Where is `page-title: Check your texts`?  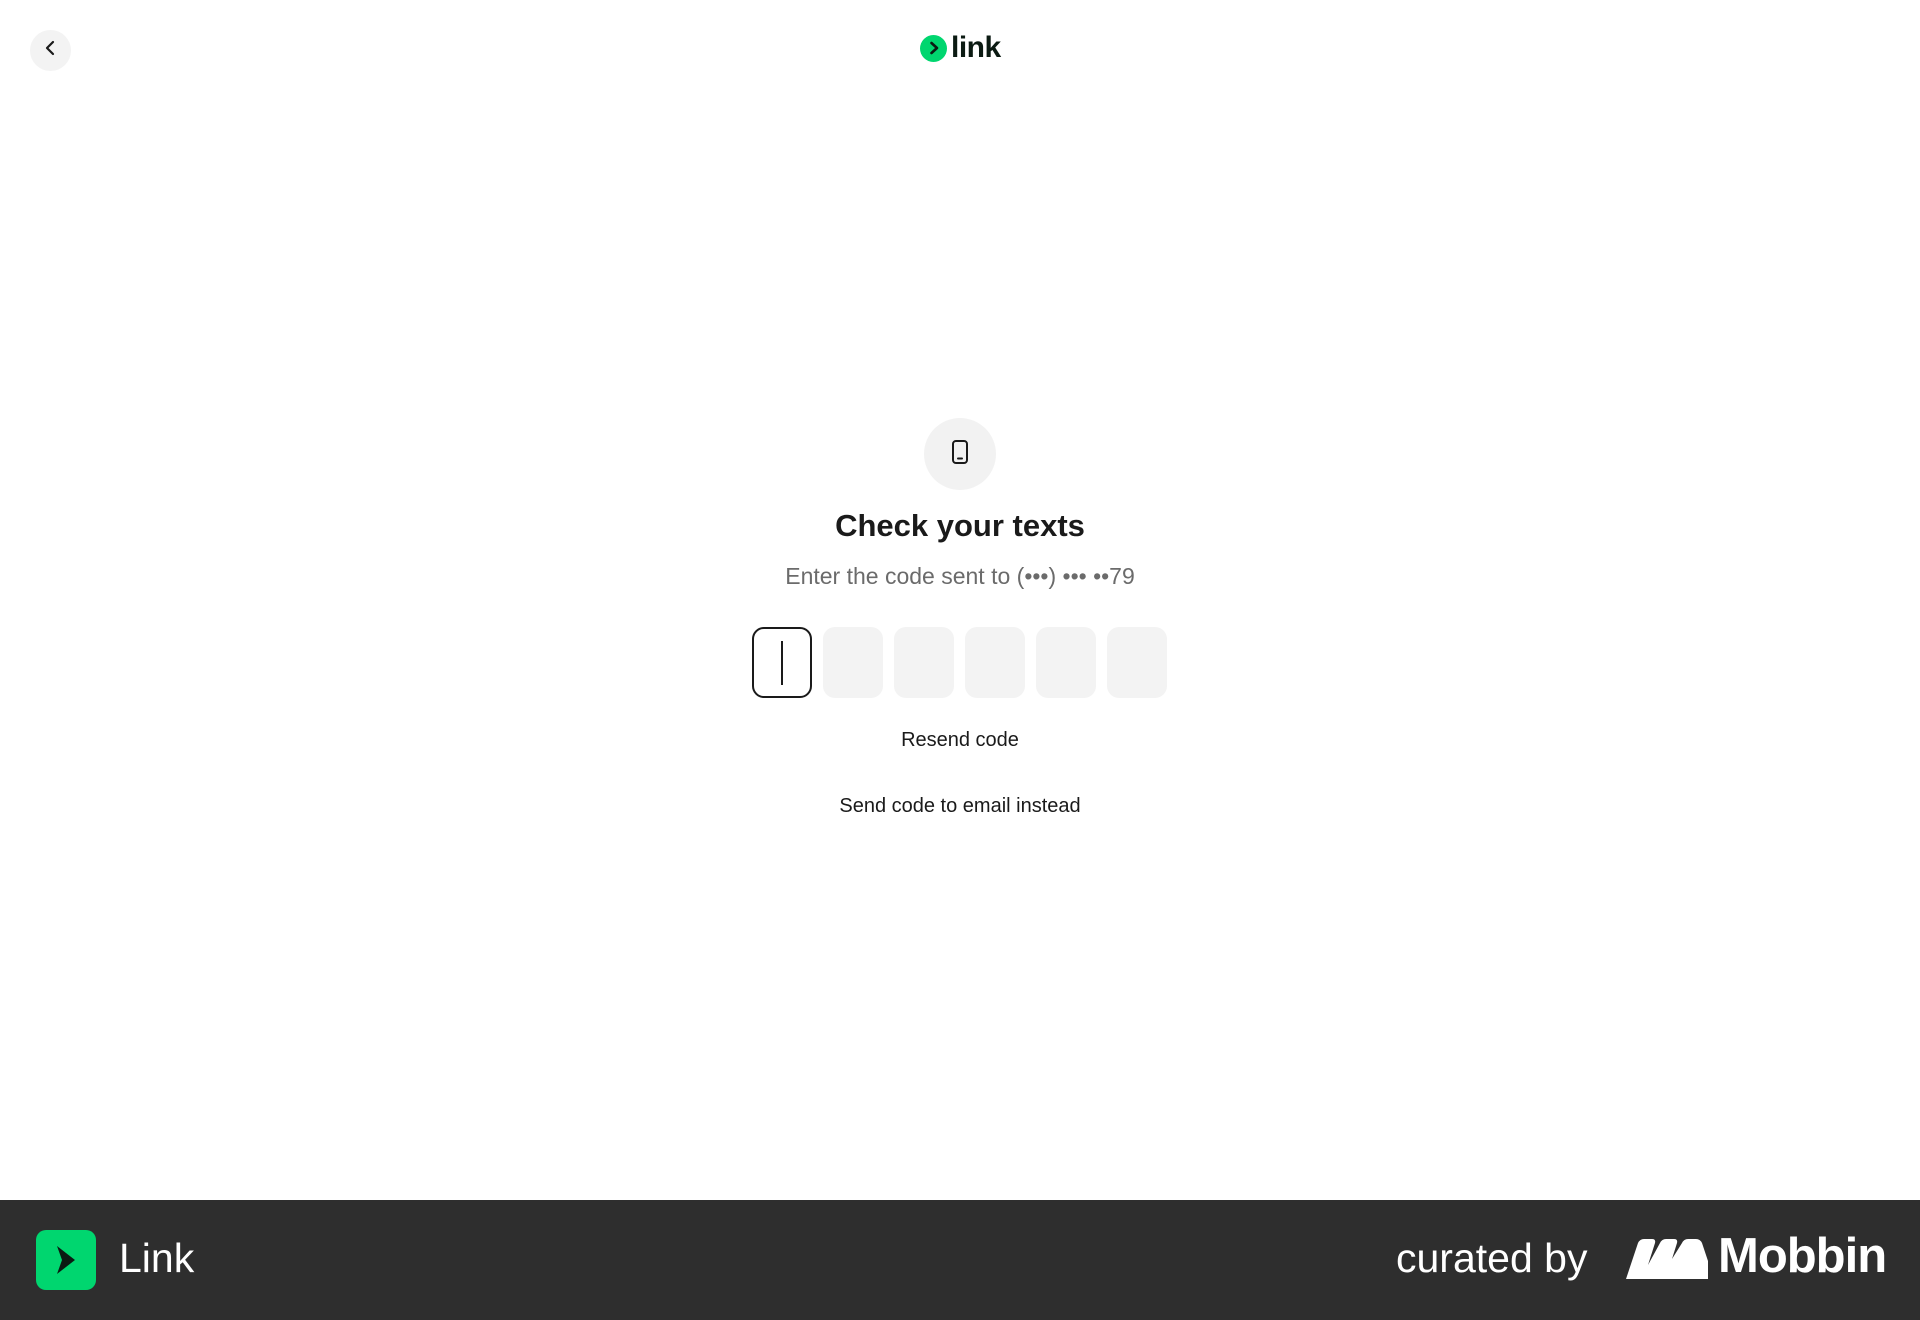 page-title: Check your texts is located at coordinates (960, 525).